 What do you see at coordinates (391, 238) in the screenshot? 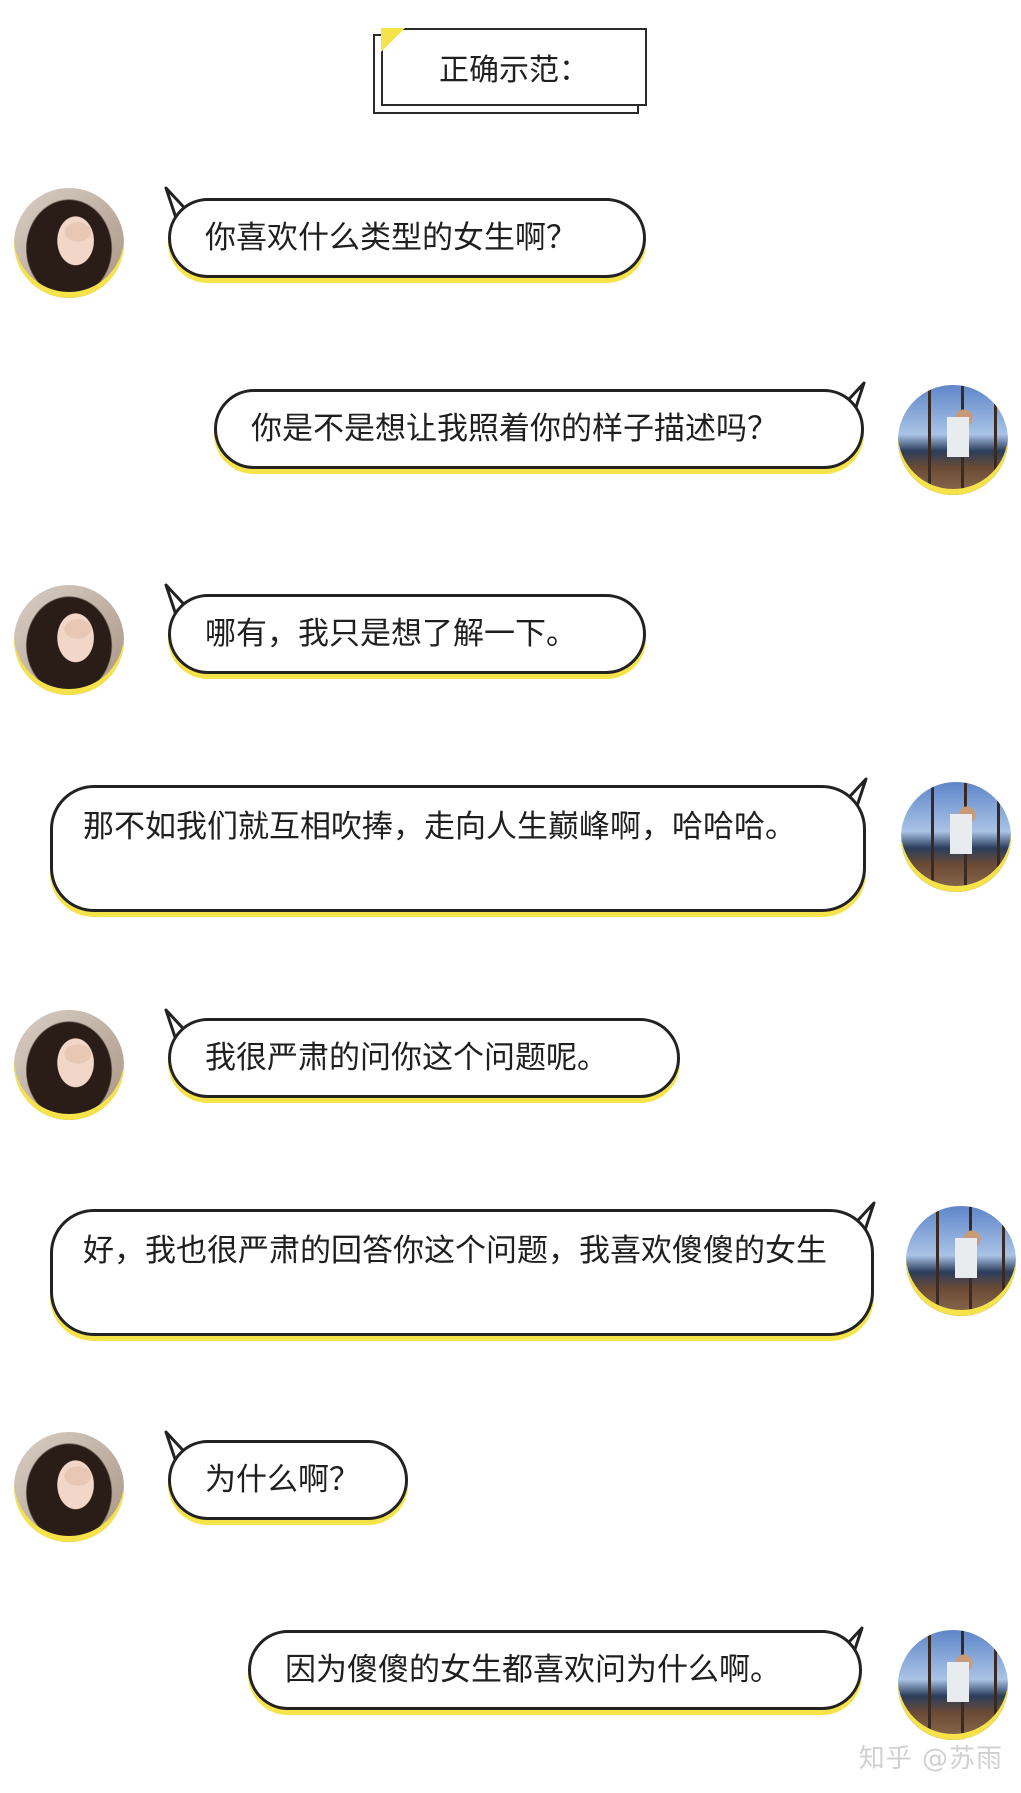
I see `message-text: 你喜欢什么类型的女生啊？` at bounding box center [391, 238].